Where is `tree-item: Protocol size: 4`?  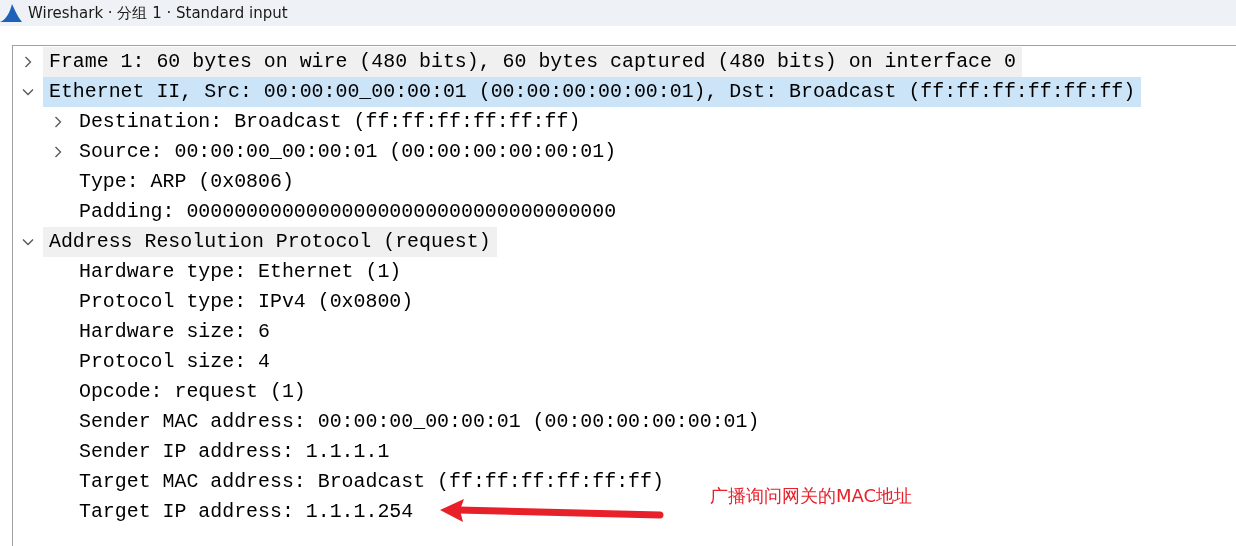
tree-item: Protocol size: 4 is located at coordinates (174, 362).